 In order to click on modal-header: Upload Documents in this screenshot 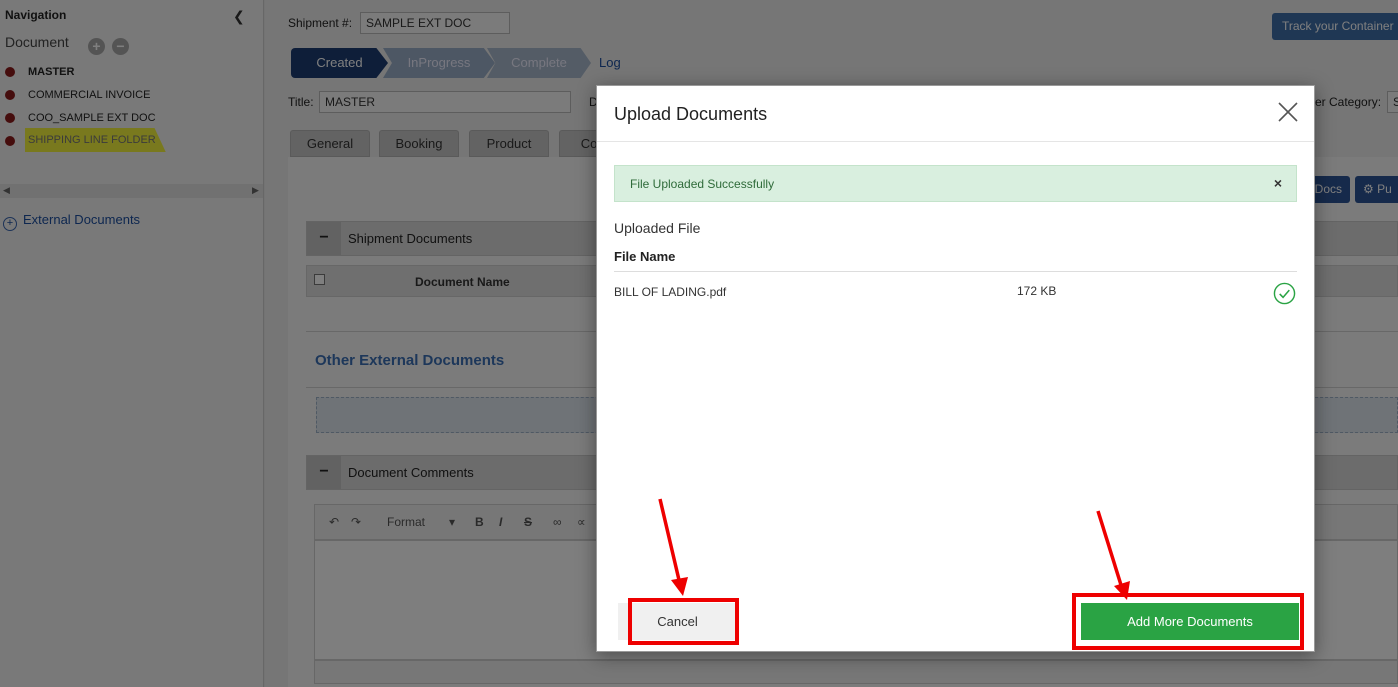, I will do `click(955, 114)`.